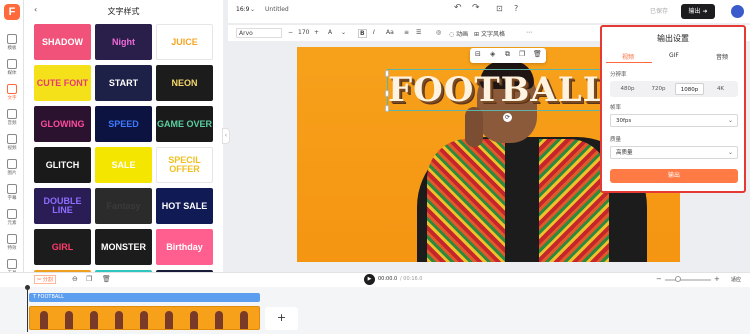  Describe the element at coordinates (717, 279) in the screenshot. I see `zoom-in-icon: +` at that location.